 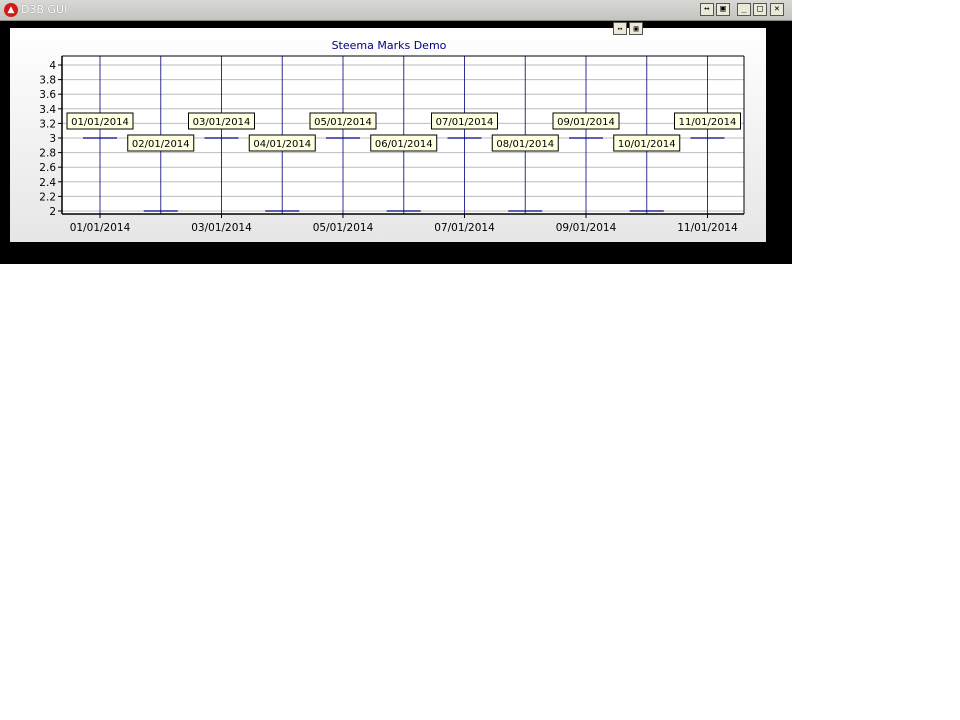 What do you see at coordinates (389, 45) in the screenshot?
I see `chart-title: Steema Marks Demo` at bounding box center [389, 45].